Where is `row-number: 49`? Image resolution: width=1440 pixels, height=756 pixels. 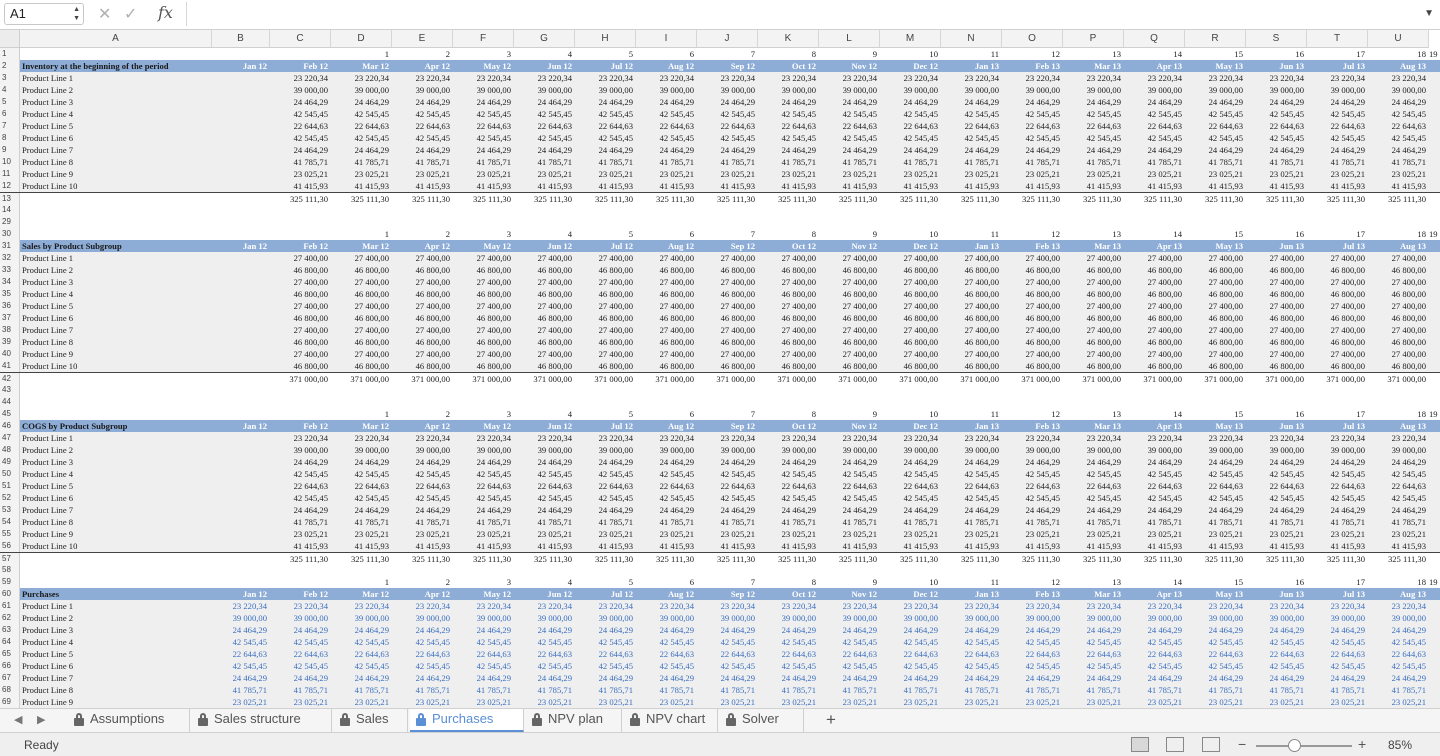 row-number: 49 is located at coordinates (10, 462).